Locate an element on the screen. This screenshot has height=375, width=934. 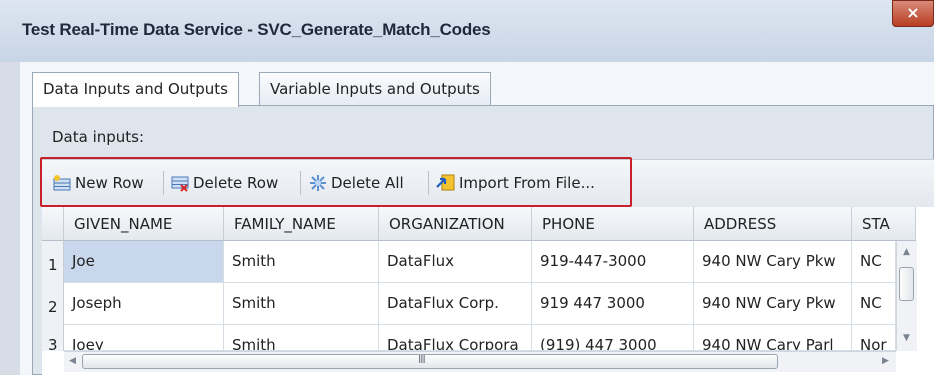
scroll-down-icon: ▼ is located at coordinates (906, 338).